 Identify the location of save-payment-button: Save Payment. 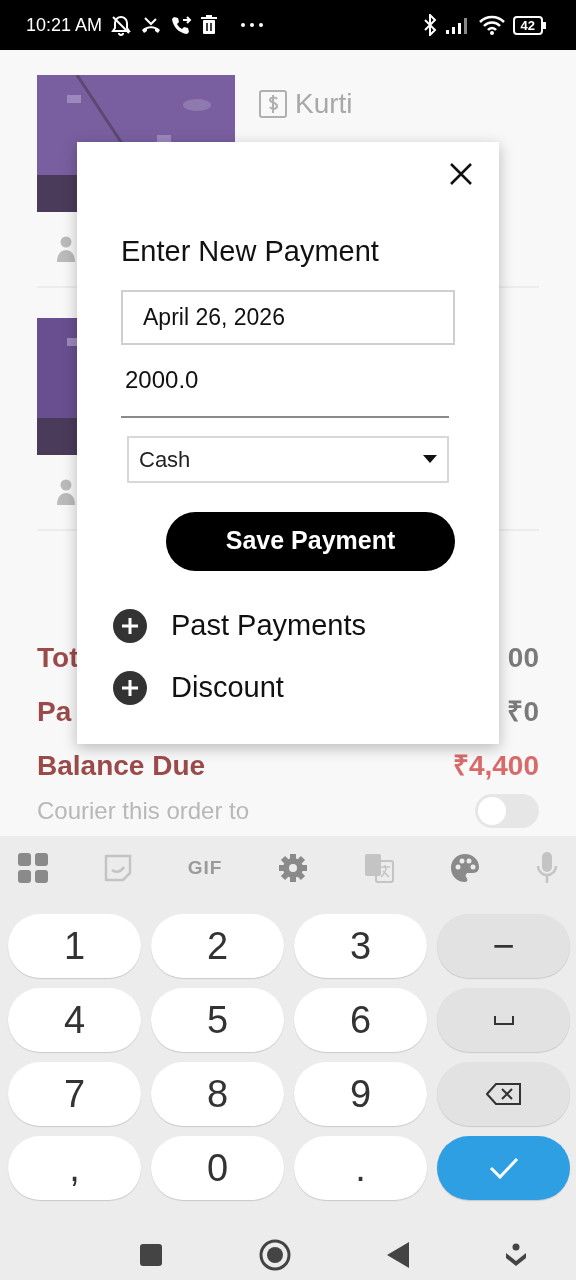
(310, 541).